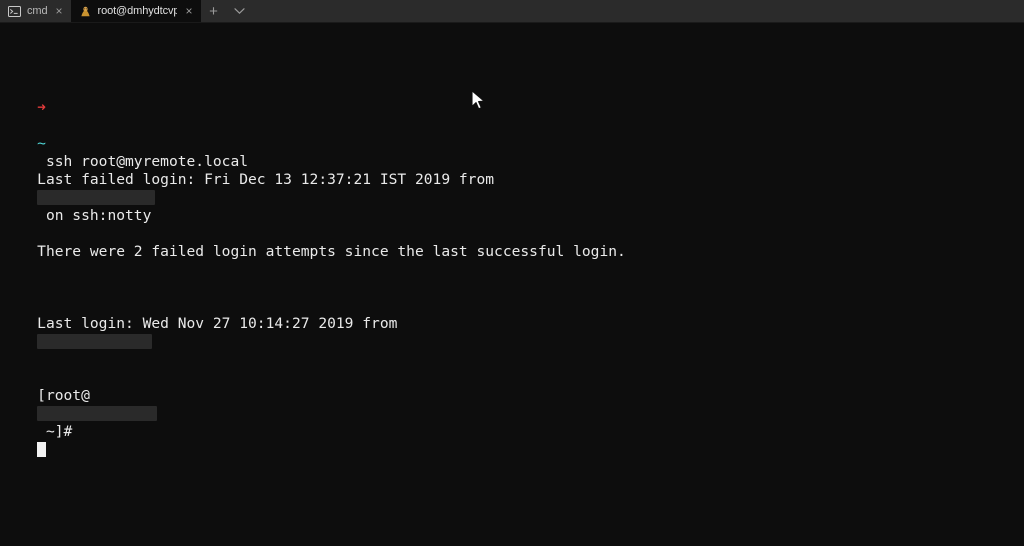 The height and width of the screenshot is (546, 1024). Describe the element at coordinates (41, 107) in the screenshot. I see `prompt-arrow-glyph: ➜` at that location.